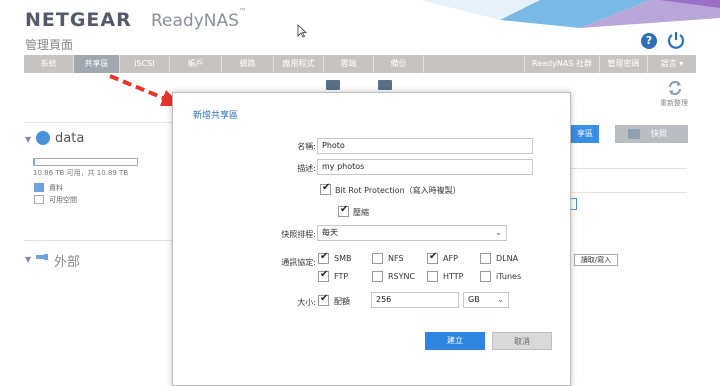 The height and width of the screenshot is (386, 720). I want to click on nav-item-iscsi: iSCSI, so click(145, 64).